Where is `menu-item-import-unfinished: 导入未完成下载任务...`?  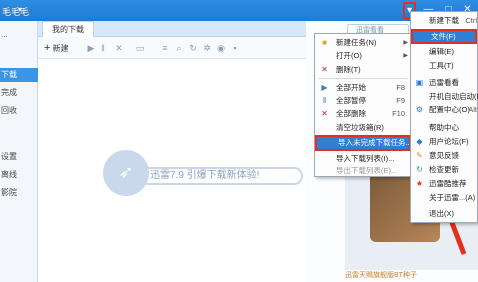
menu-item-import-unfinished: 导入未完成下载任务... is located at coordinates (363, 143).